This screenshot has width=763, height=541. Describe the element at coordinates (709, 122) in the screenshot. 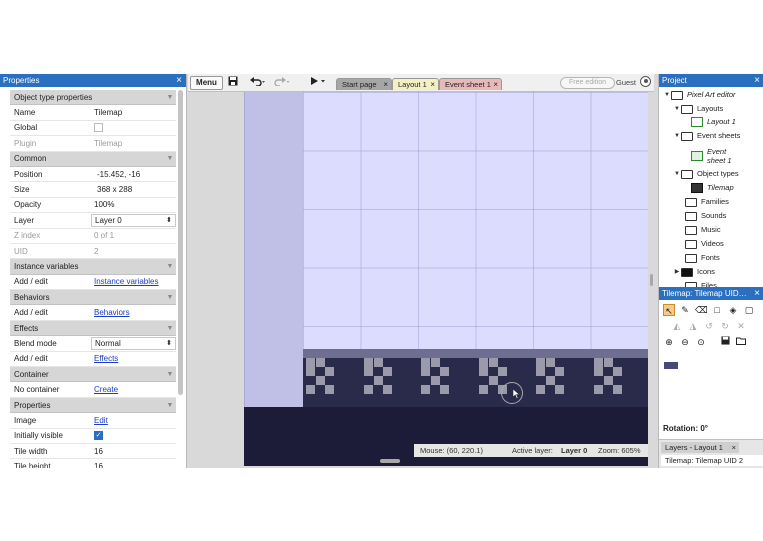

I see `project-tree-item-layout-1: Layout 1` at that location.